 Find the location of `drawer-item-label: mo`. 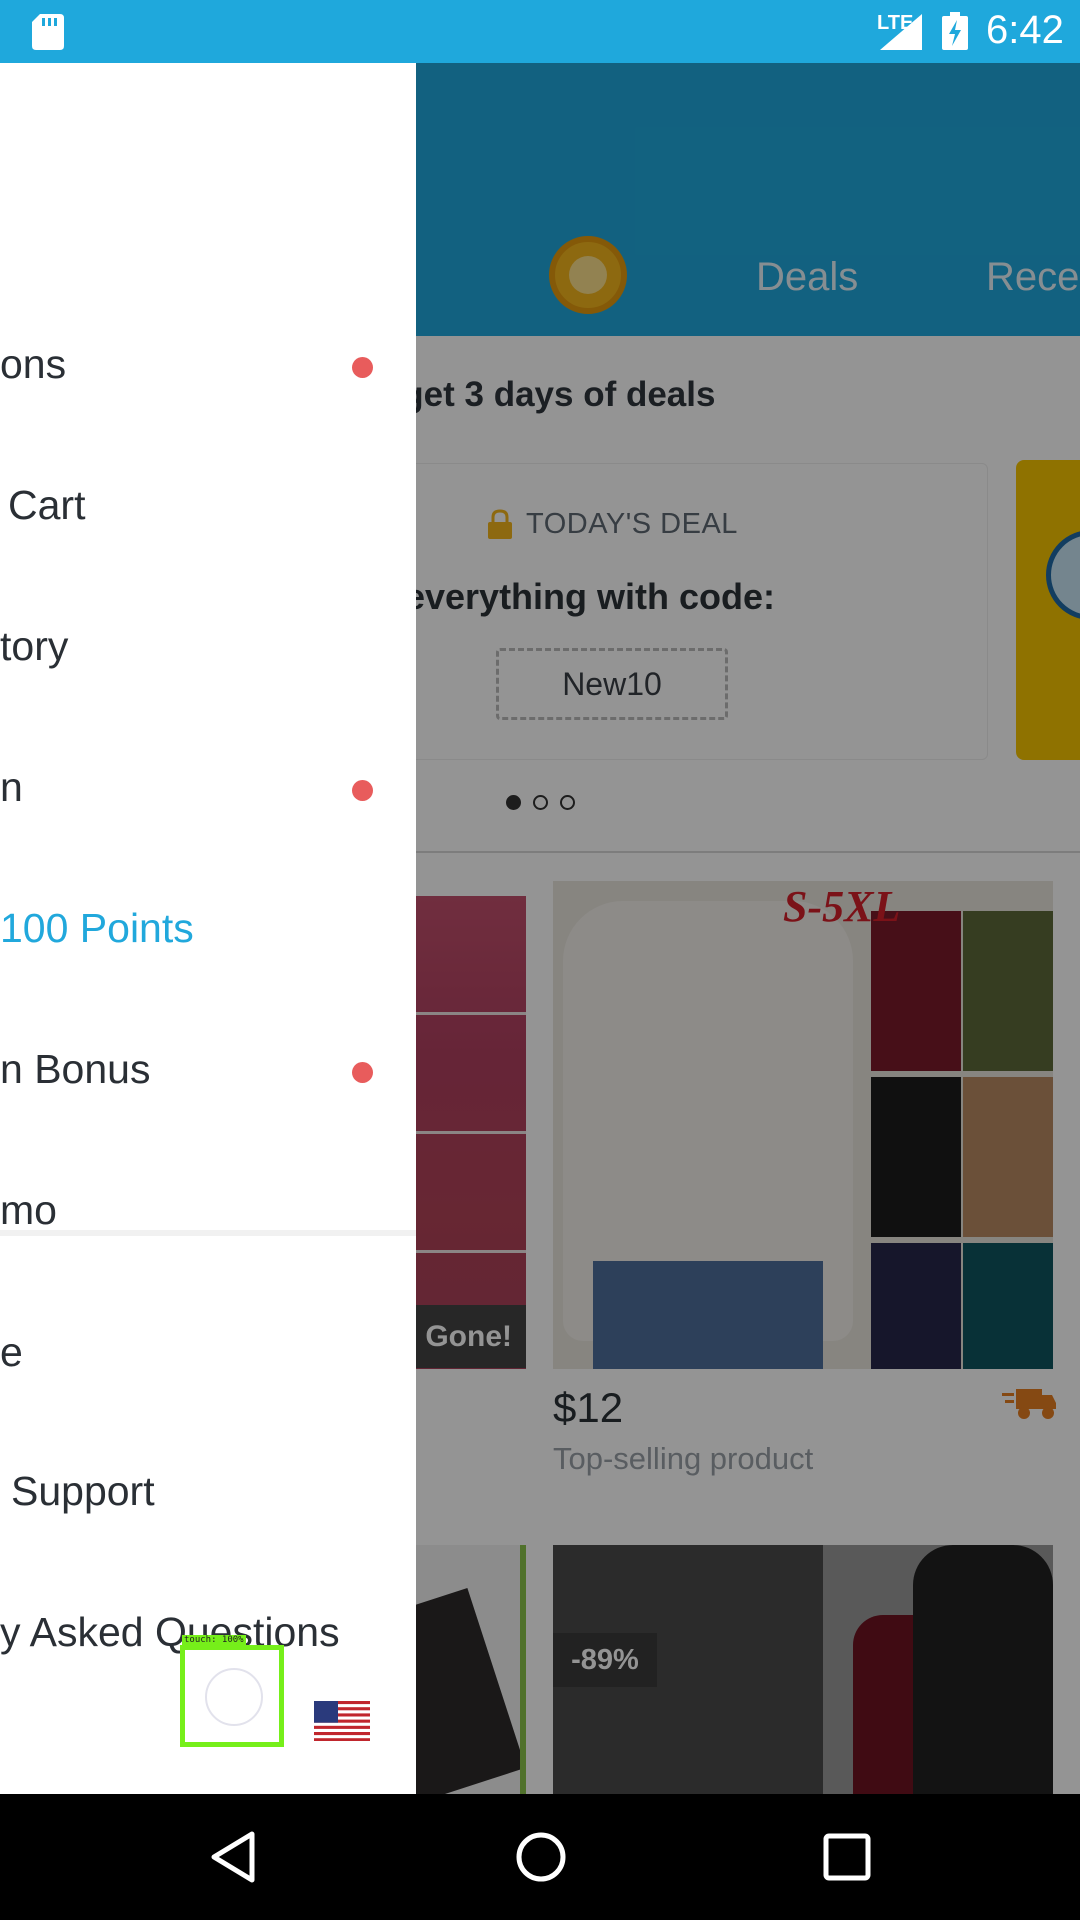

drawer-item-label: mo is located at coordinates (28, 1210).